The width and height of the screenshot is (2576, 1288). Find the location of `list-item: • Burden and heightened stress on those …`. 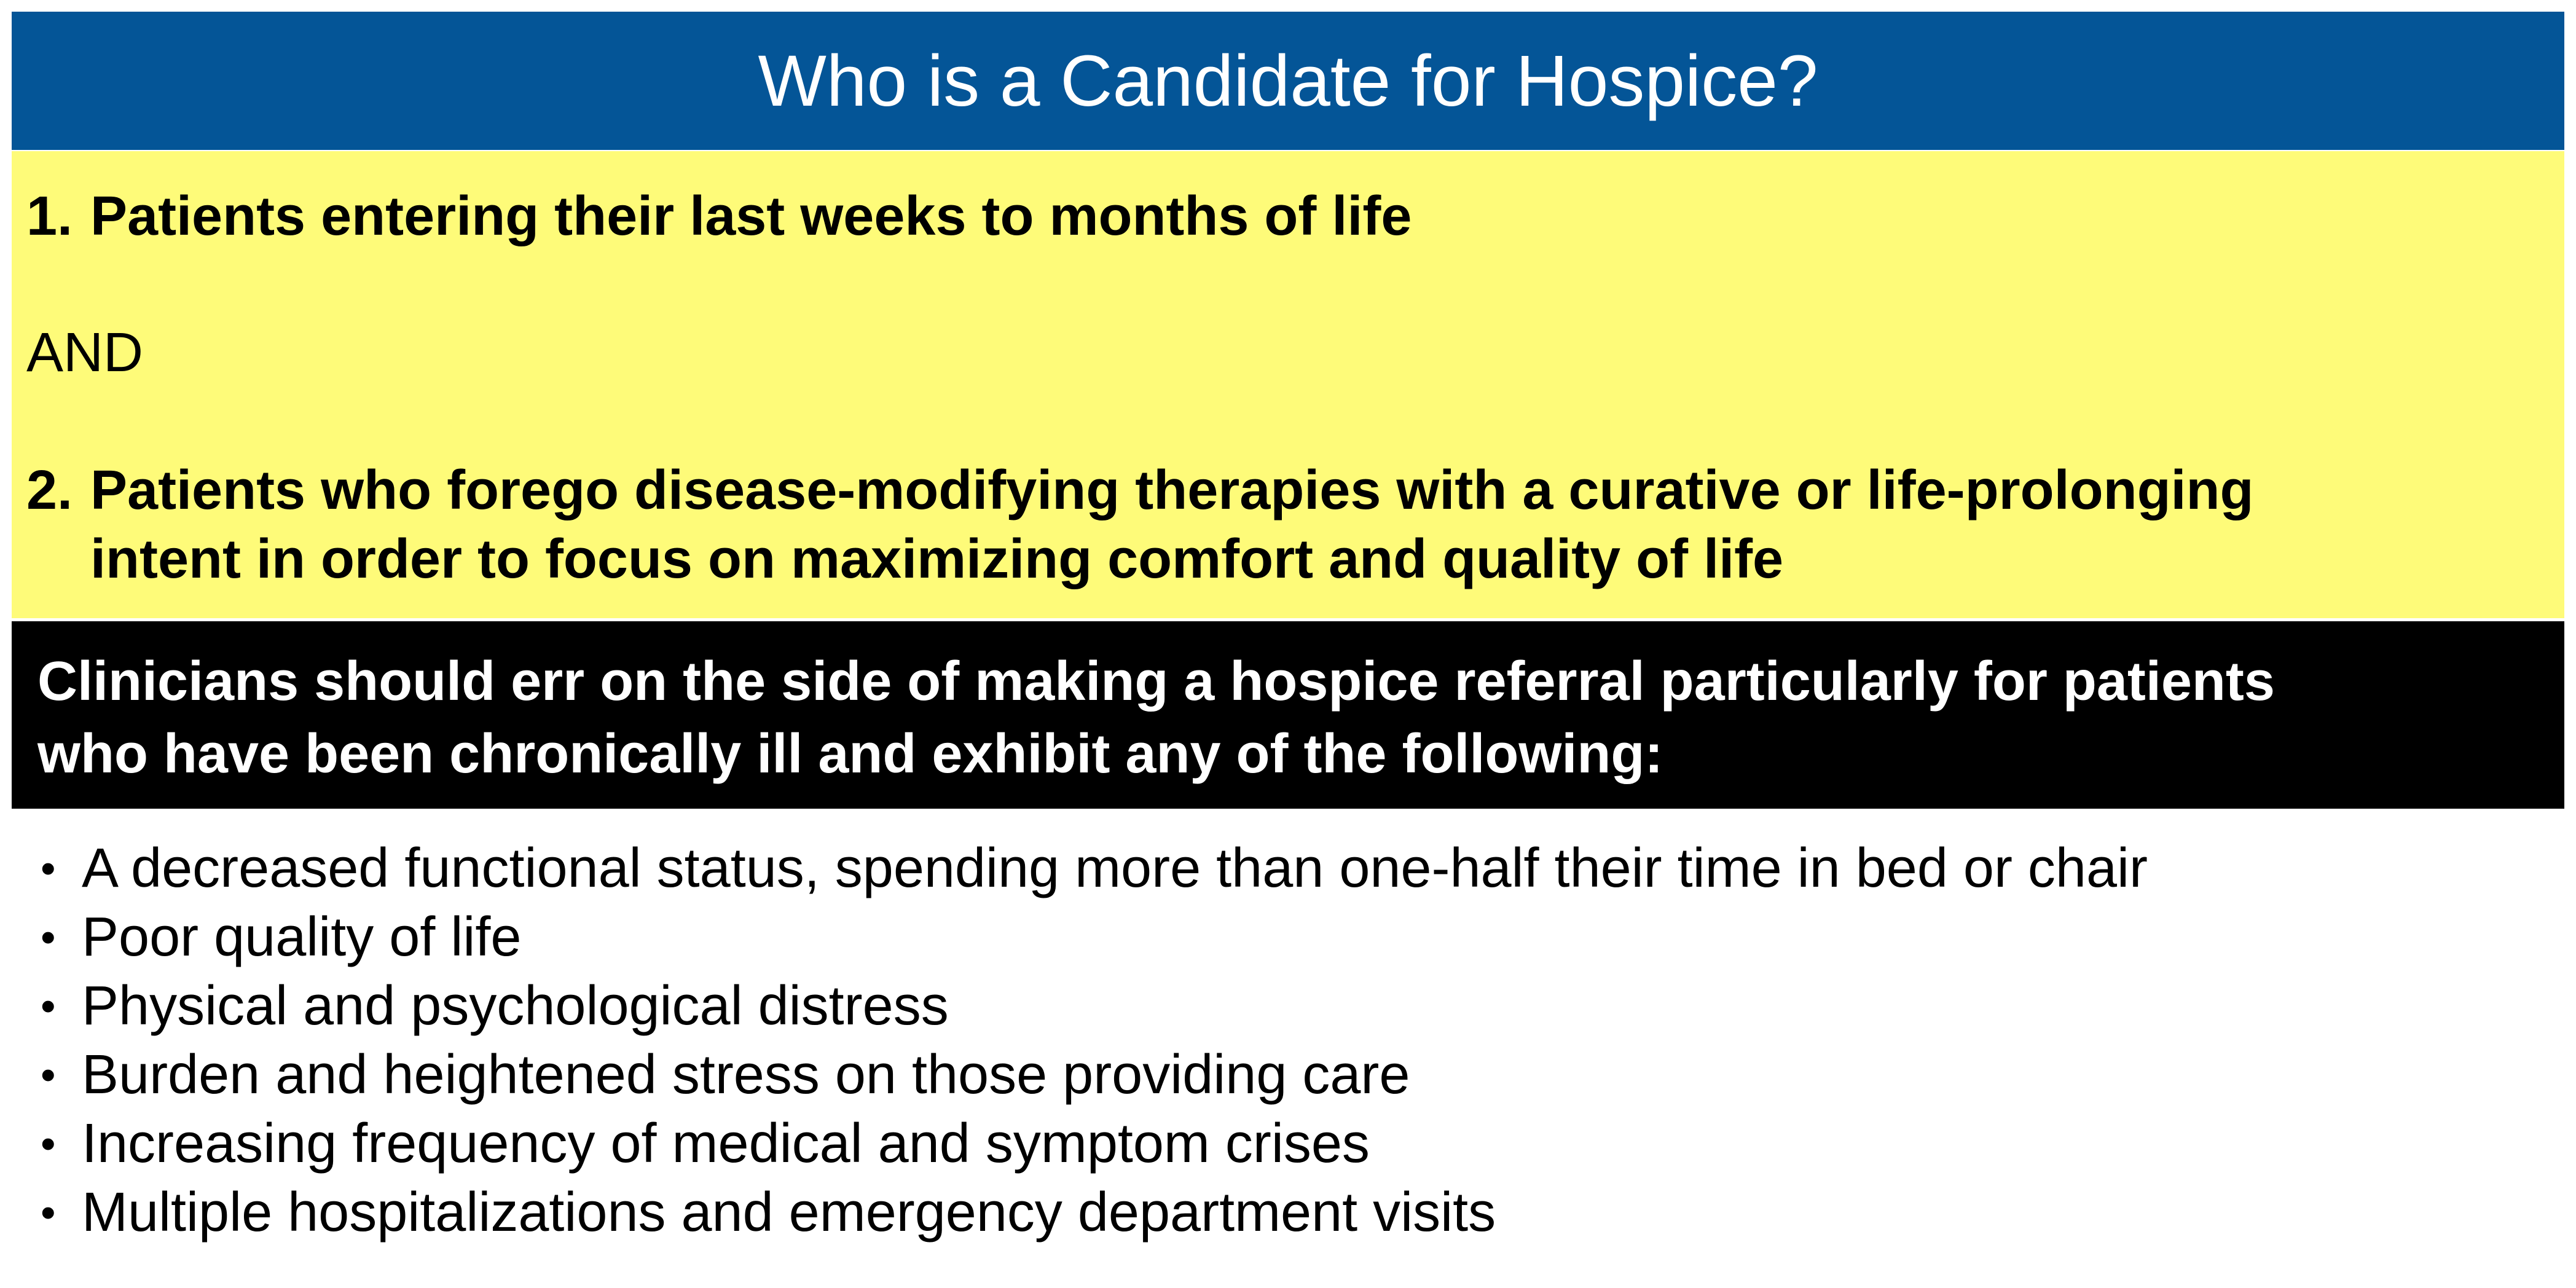

list-item: • Burden and heightened stress on those … is located at coordinates (1288, 1074).